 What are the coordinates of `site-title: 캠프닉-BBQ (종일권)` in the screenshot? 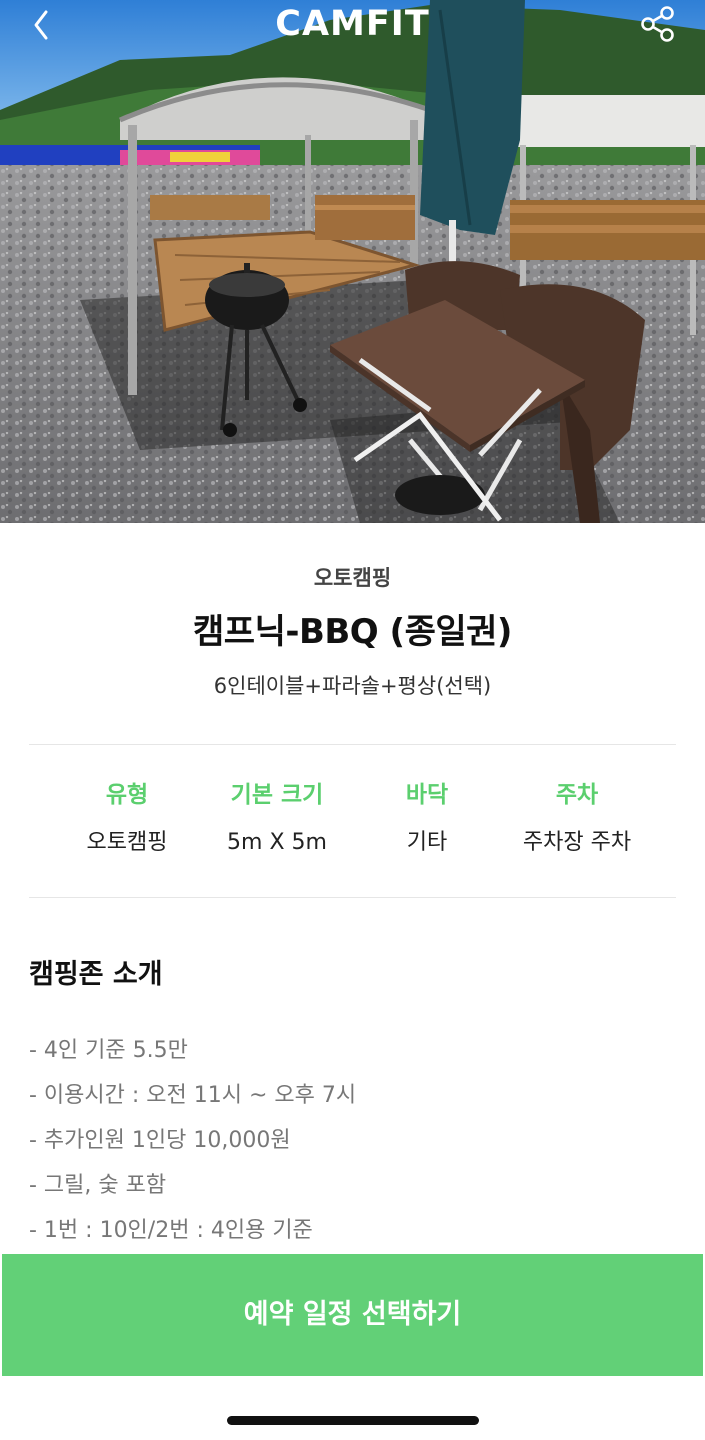 It's located at (352, 632).